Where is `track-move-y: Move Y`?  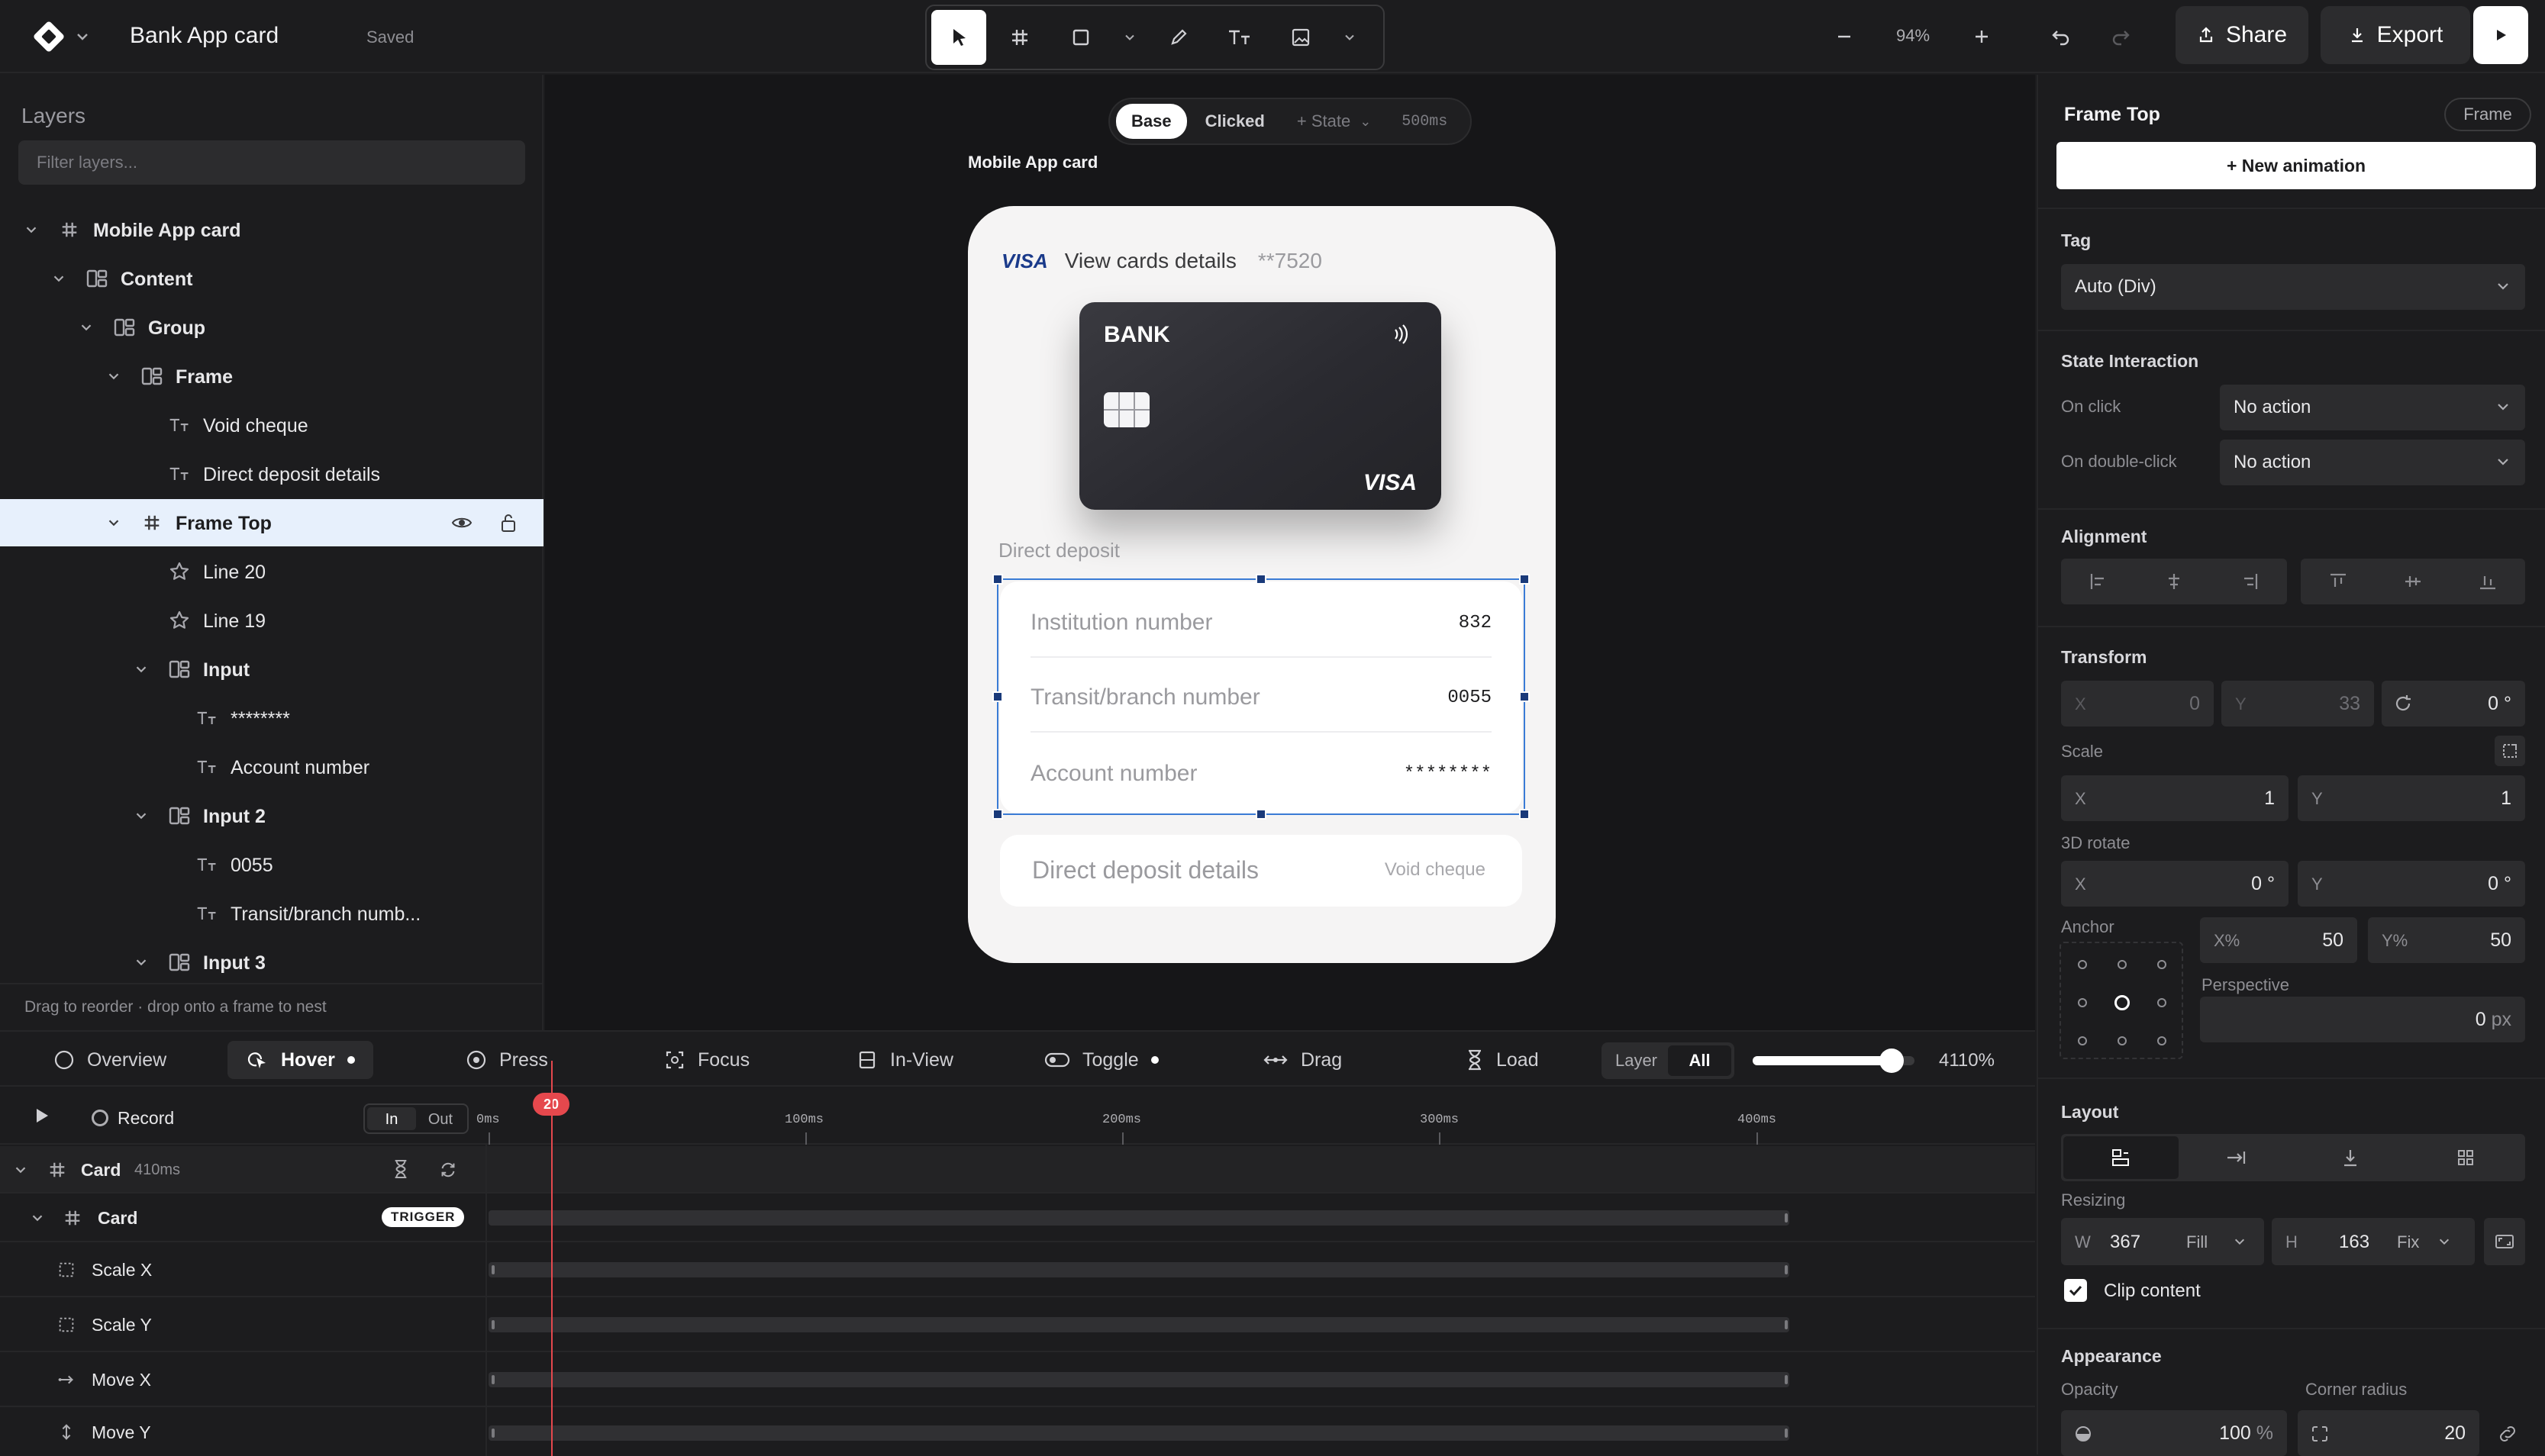
track-move-y: Move Y is located at coordinates (1018, 1431).